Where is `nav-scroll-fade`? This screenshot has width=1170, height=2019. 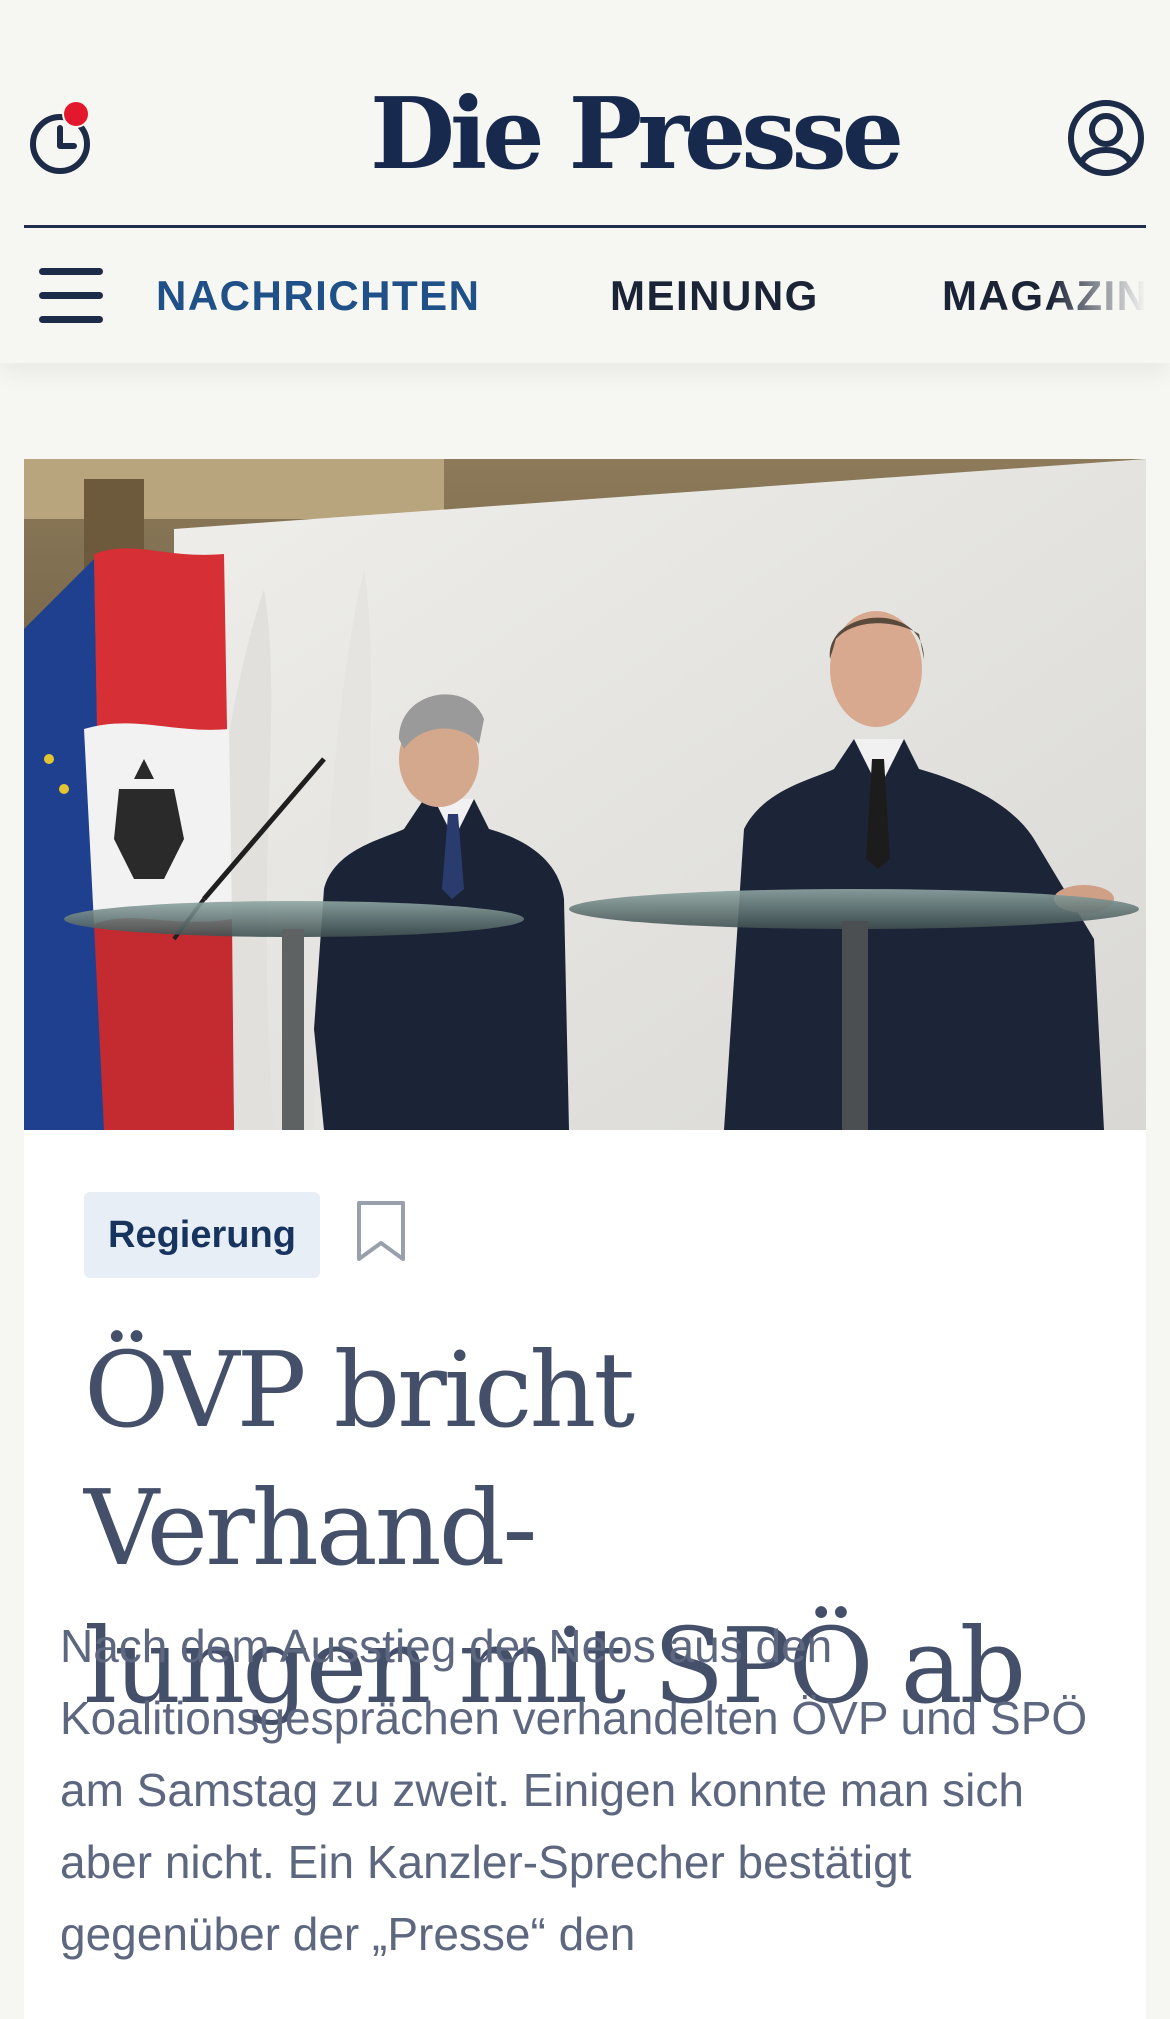 nav-scroll-fade is located at coordinates (1110, 295).